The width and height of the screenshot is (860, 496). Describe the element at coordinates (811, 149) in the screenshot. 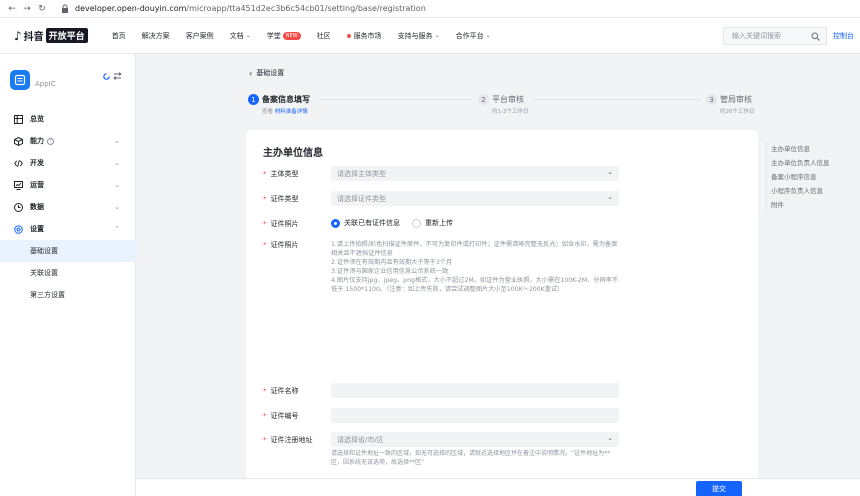

I see `anchor-item: 主办单位信息` at that location.